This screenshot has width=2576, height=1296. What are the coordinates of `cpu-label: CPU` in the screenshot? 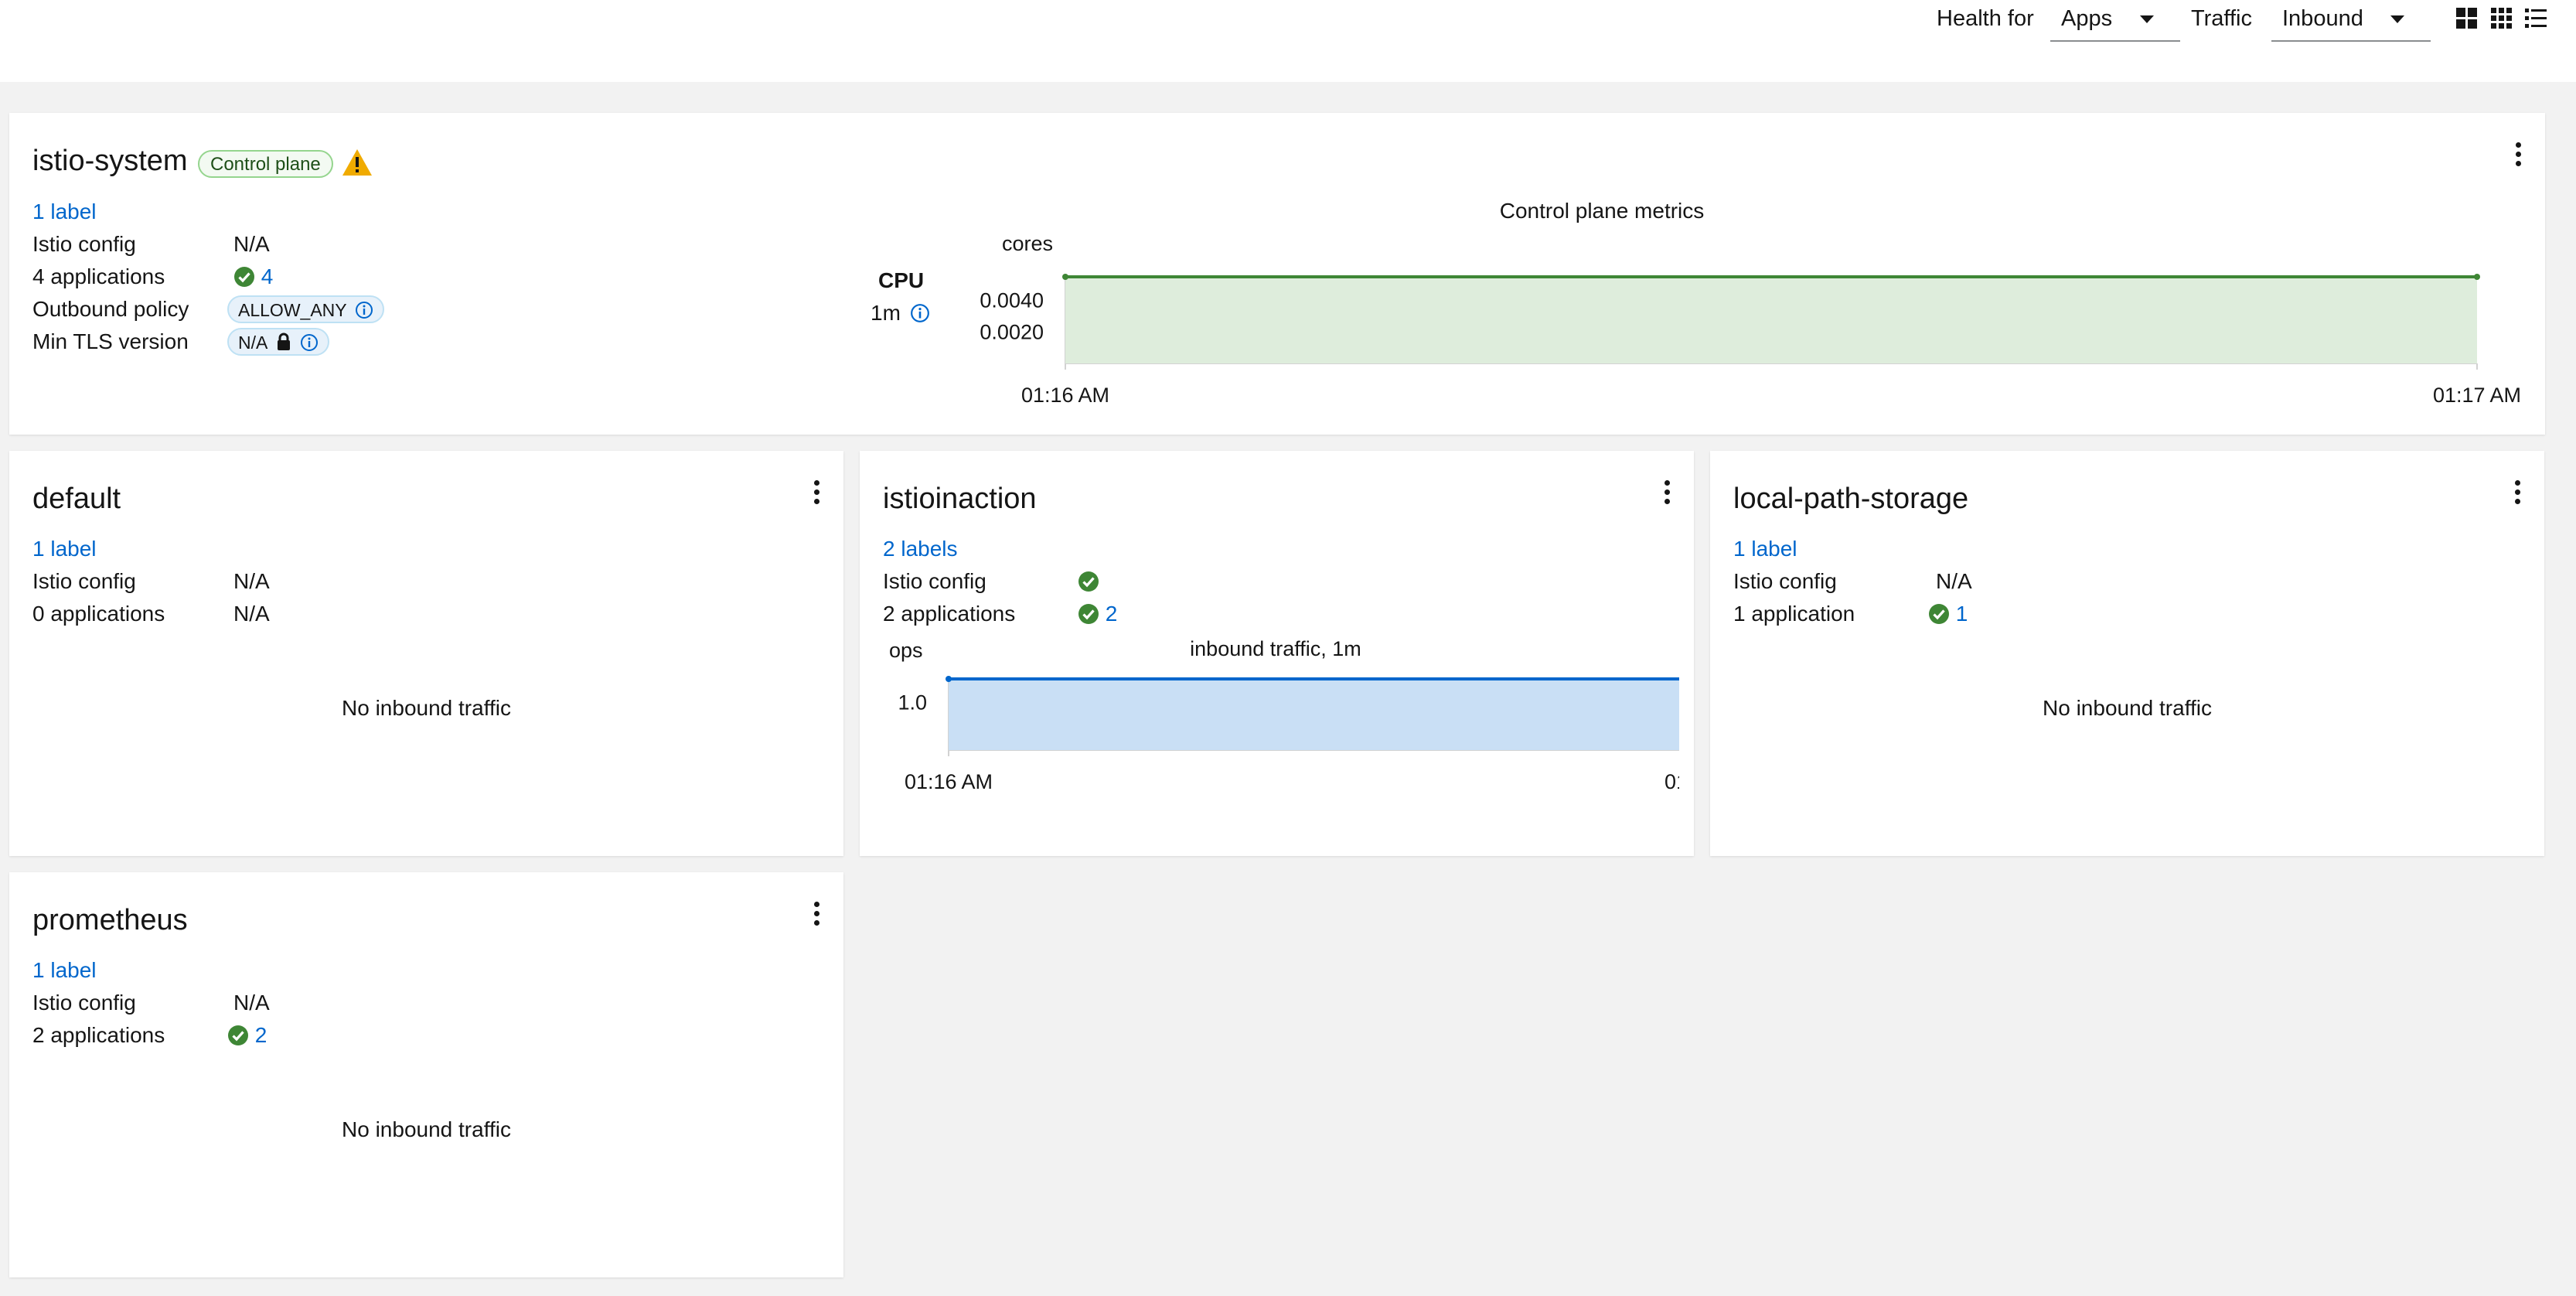 It's located at (901, 280).